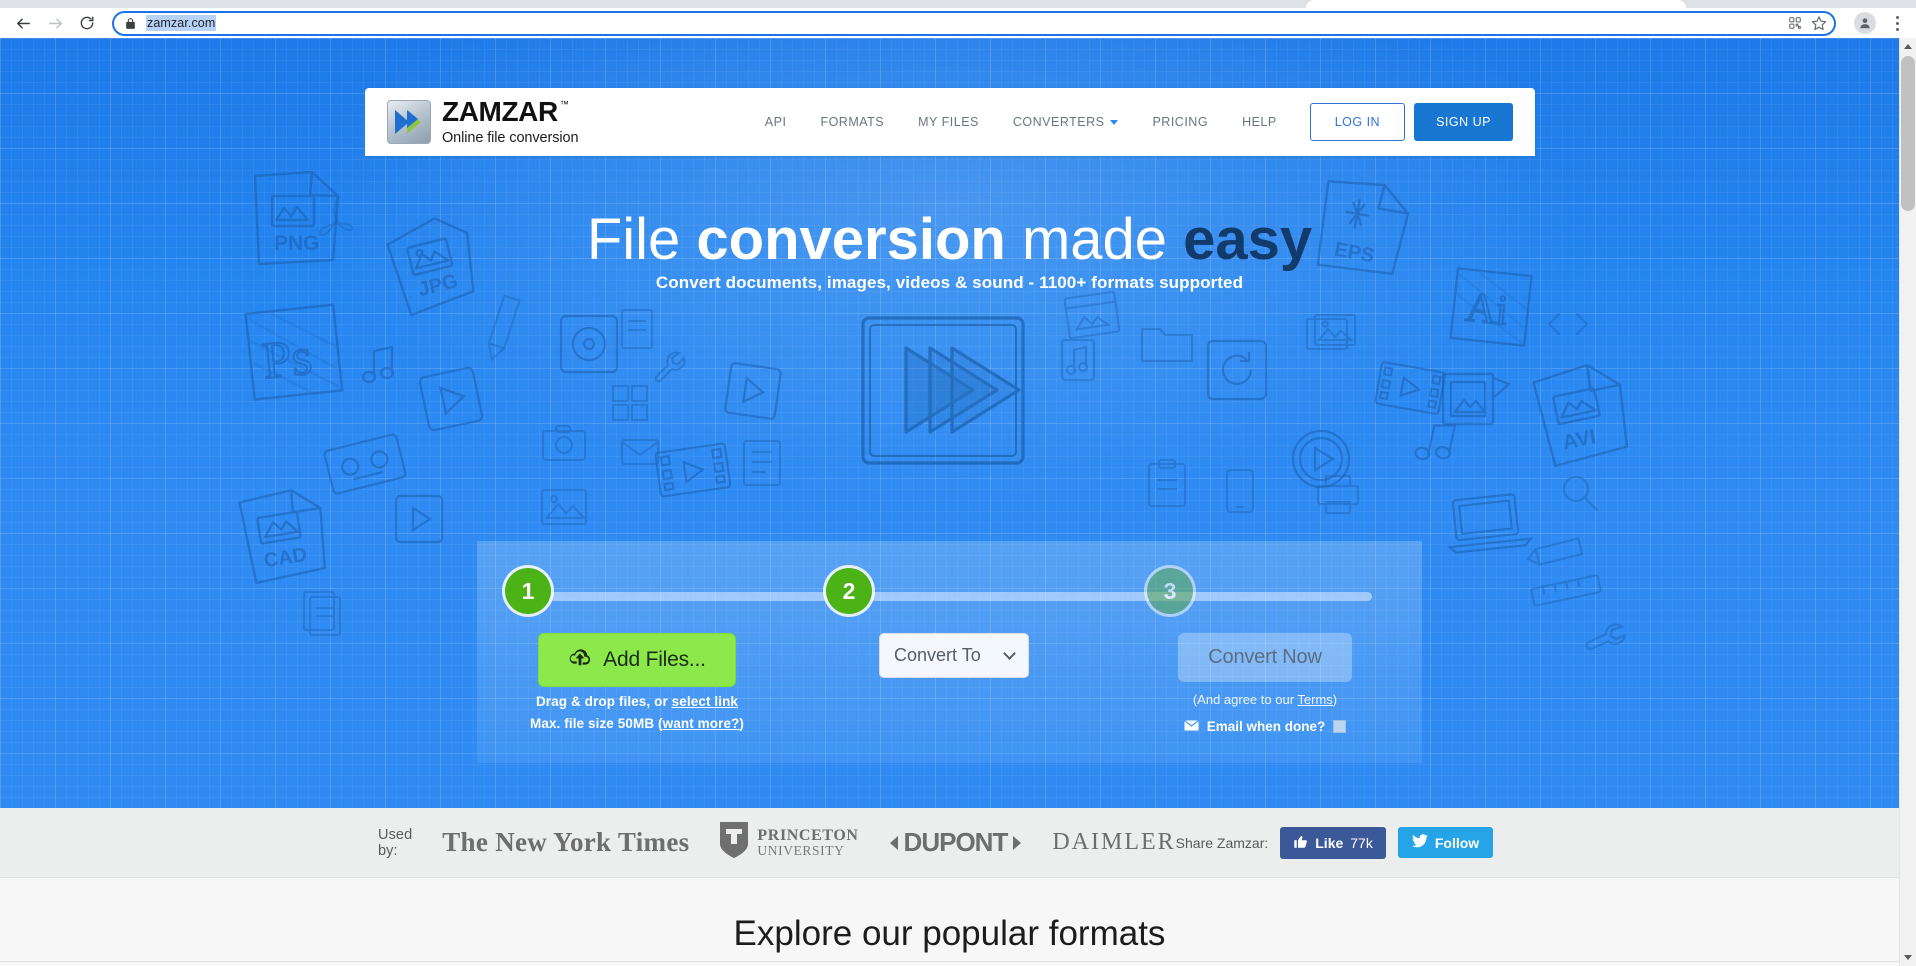 The height and width of the screenshot is (966, 1916). I want to click on profile-avatar-icon, so click(1865, 23).